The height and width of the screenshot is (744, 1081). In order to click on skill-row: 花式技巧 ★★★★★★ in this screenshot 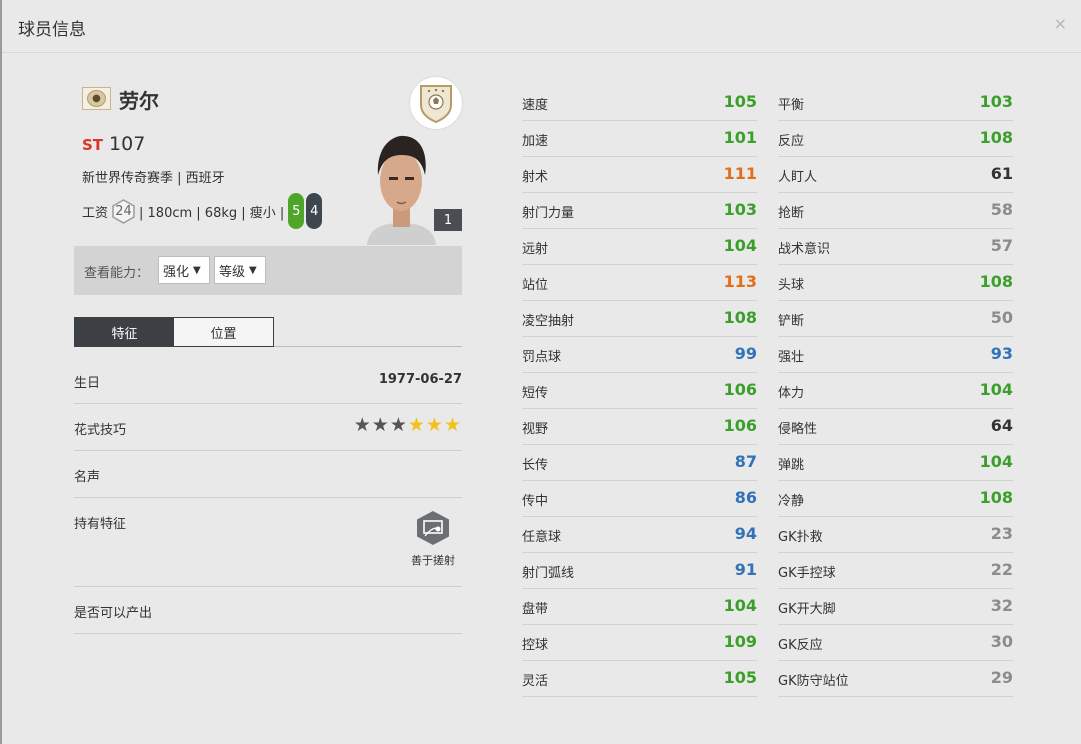, I will do `click(268, 427)`.